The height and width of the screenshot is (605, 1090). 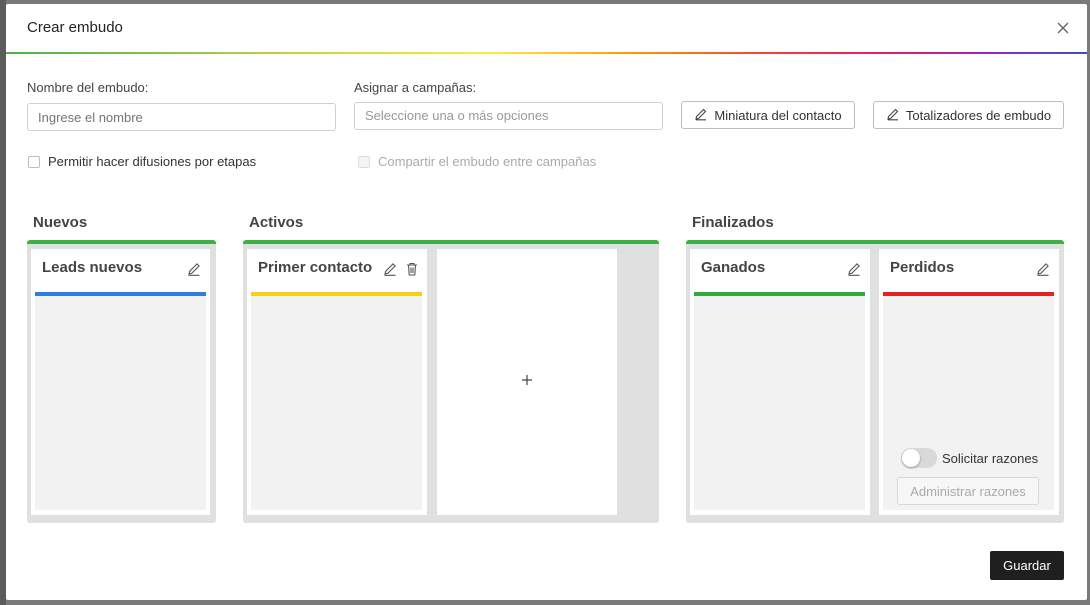 What do you see at coordinates (75, 27) in the screenshot?
I see `modal-title: Crear embudo` at bounding box center [75, 27].